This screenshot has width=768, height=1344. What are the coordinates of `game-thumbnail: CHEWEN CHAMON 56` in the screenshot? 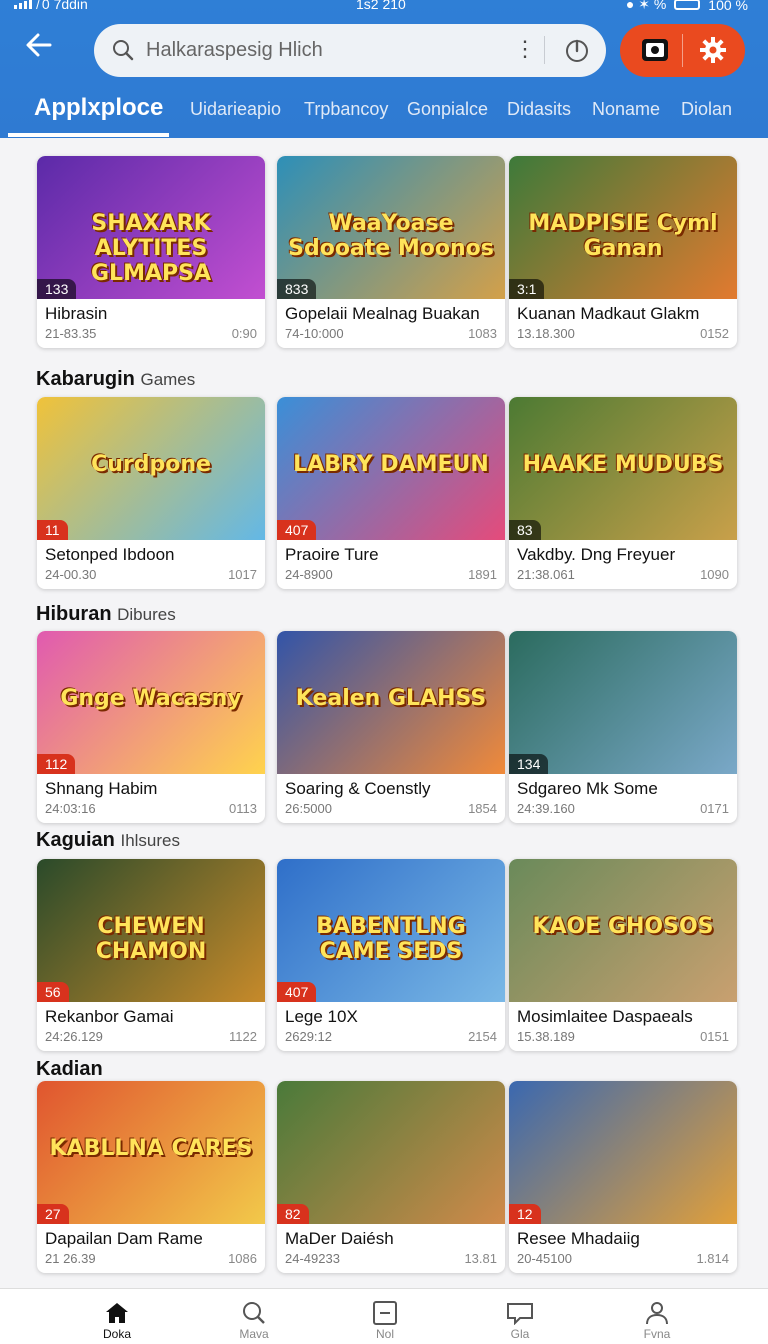 It's located at (151, 930).